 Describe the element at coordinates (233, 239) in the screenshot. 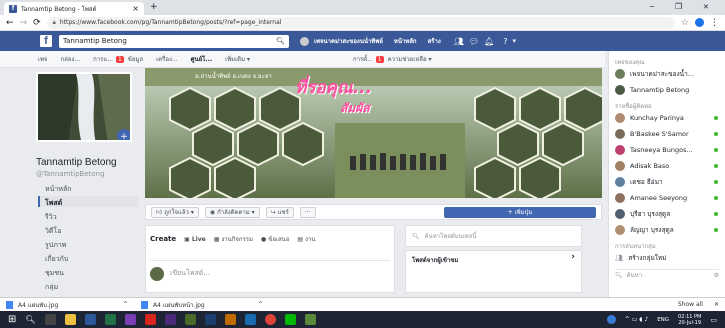

I see `event-button: ▦ งานกิจกรรม` at that location.